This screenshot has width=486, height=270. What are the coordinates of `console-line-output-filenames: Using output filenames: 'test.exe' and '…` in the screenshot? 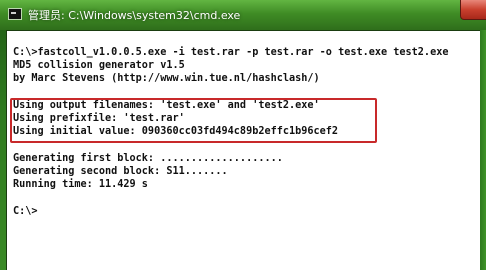 It's located at (166, 105).